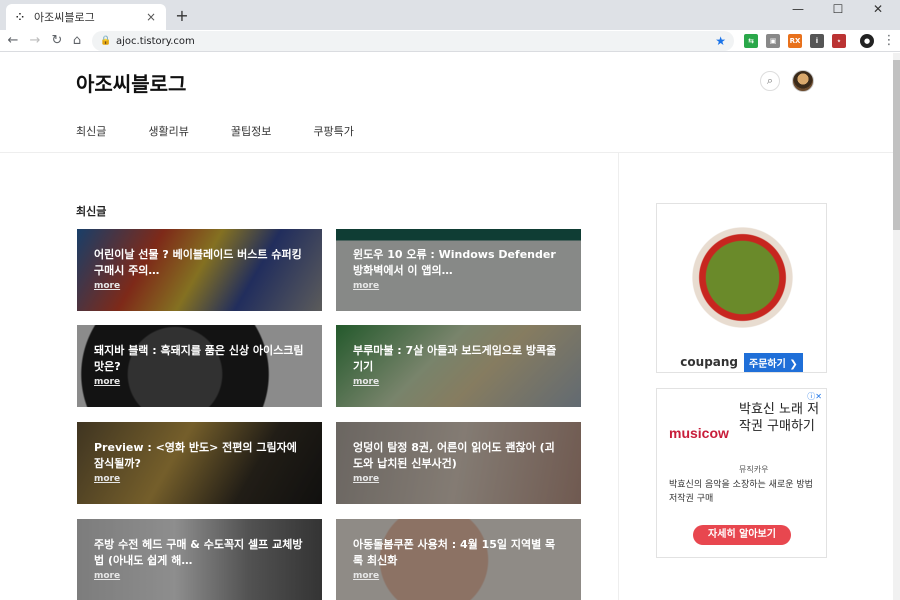  What do you see at coordinates (838, 10) in the screenshot?
I see `maximize-button: ☐` at bounding box center [838, 10].